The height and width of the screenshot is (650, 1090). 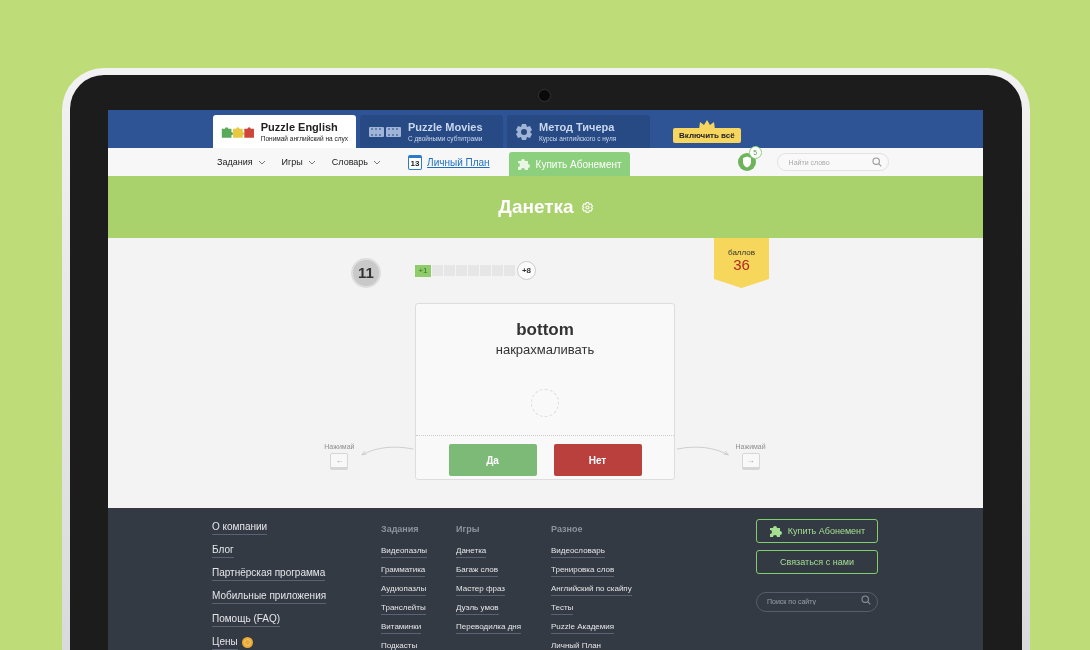 I want to click on plan-link: Личный План, so click(x=458, y=162).